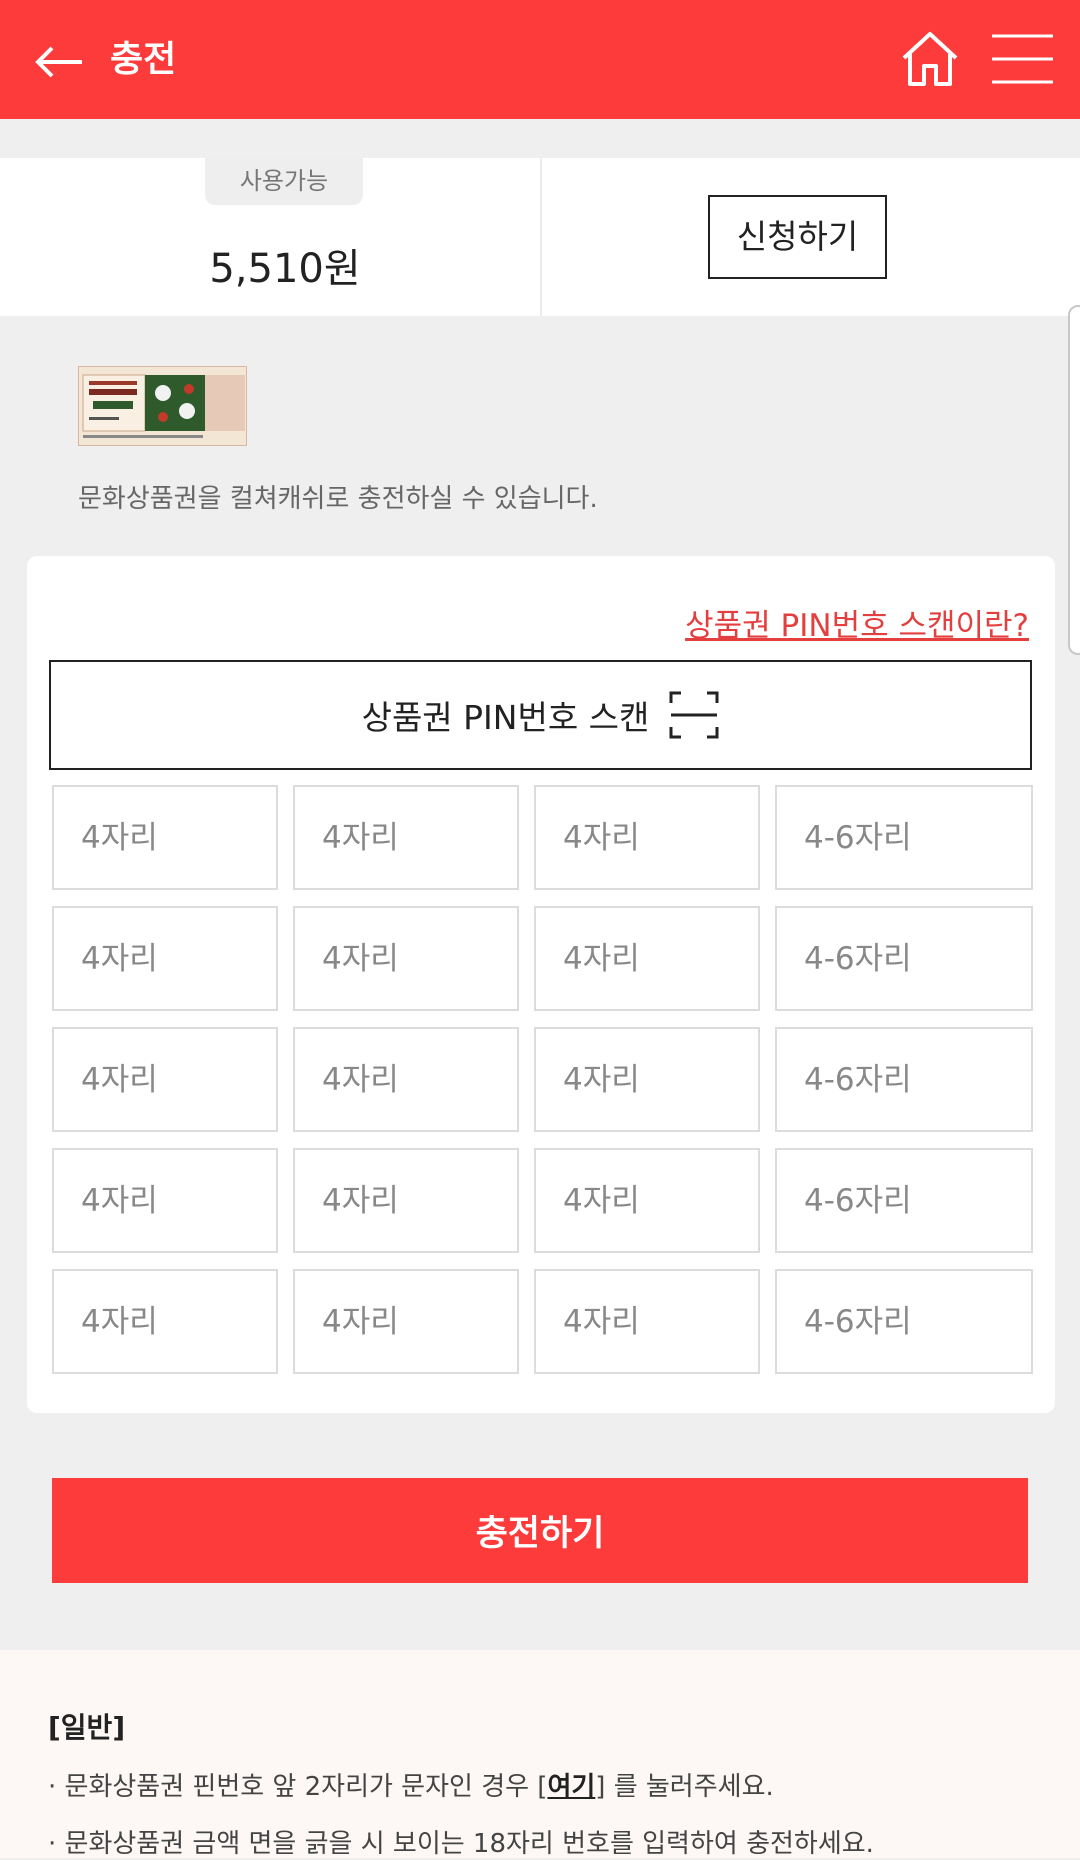 This screenshot has height=1860, width=1080. I want to click on home-icon, so click(930, 59).